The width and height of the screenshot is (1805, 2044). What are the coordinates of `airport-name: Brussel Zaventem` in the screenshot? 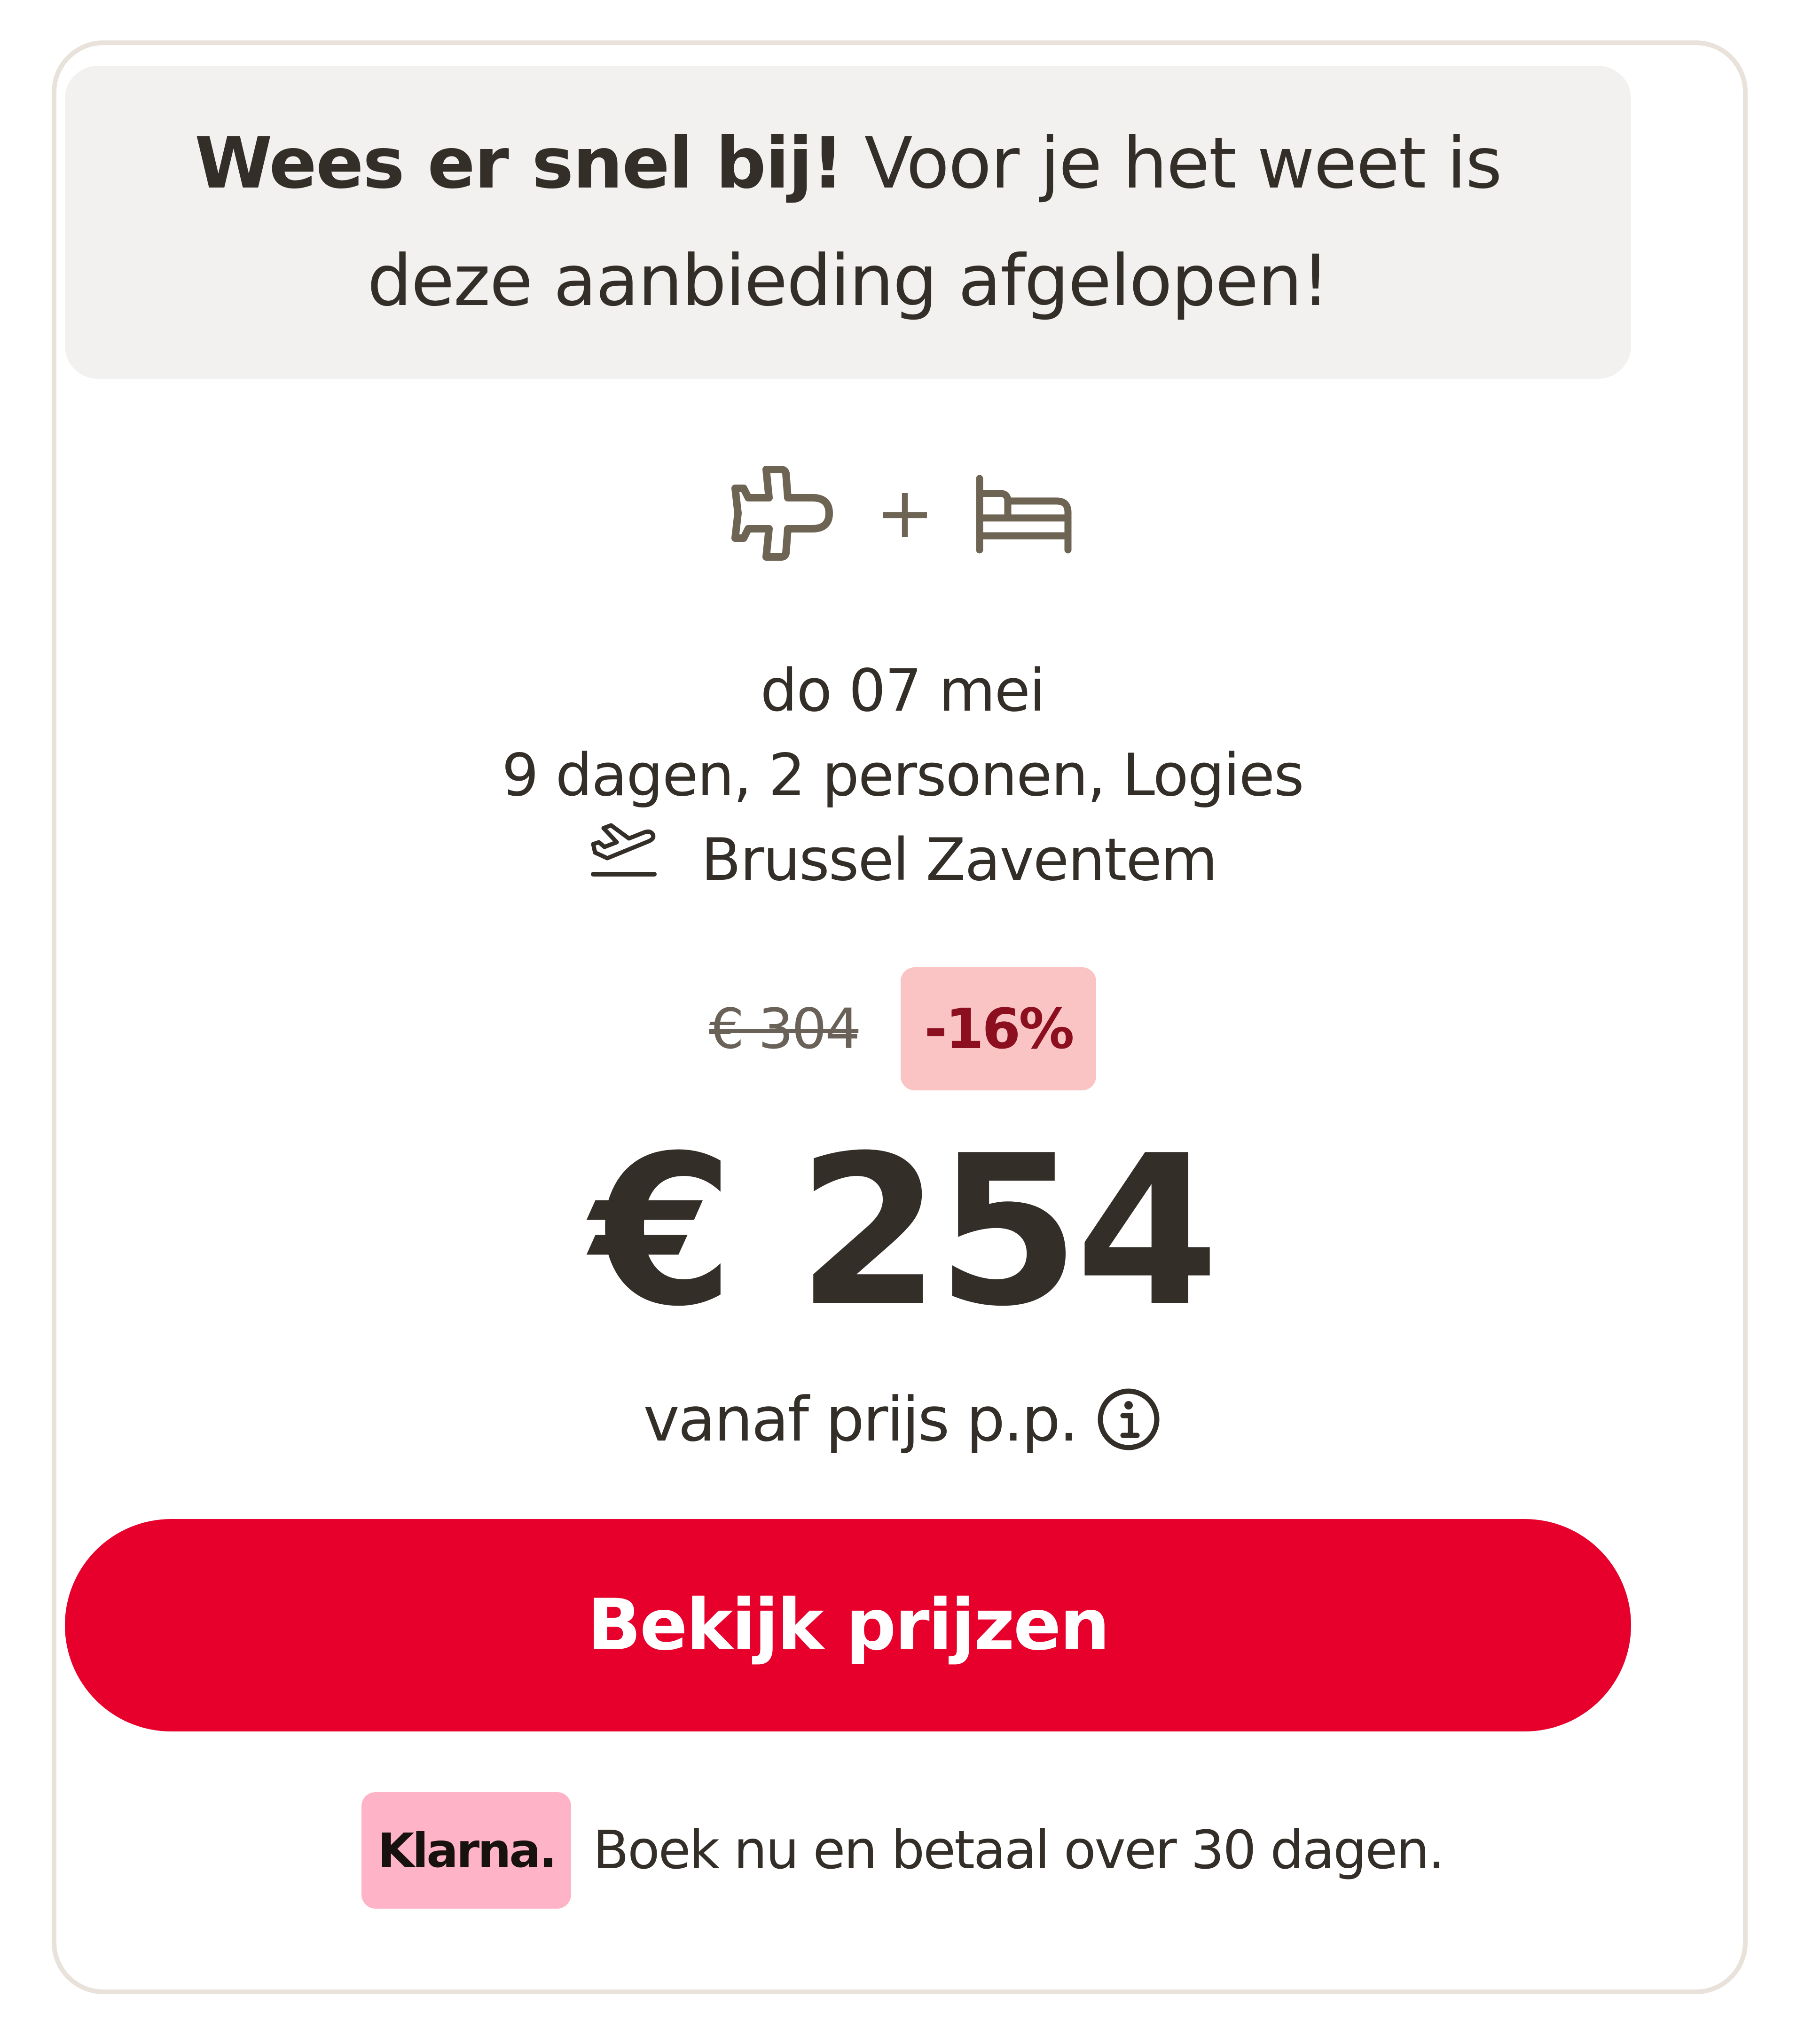 It's located at (959, 860).